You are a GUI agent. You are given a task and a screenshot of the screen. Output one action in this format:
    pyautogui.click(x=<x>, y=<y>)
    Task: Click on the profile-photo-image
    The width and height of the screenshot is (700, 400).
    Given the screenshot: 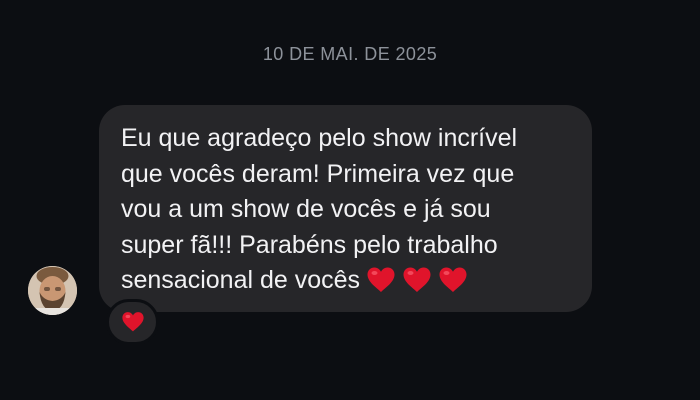 What is the action you would take?
    pyautogui.click(x=52, y=290)
    